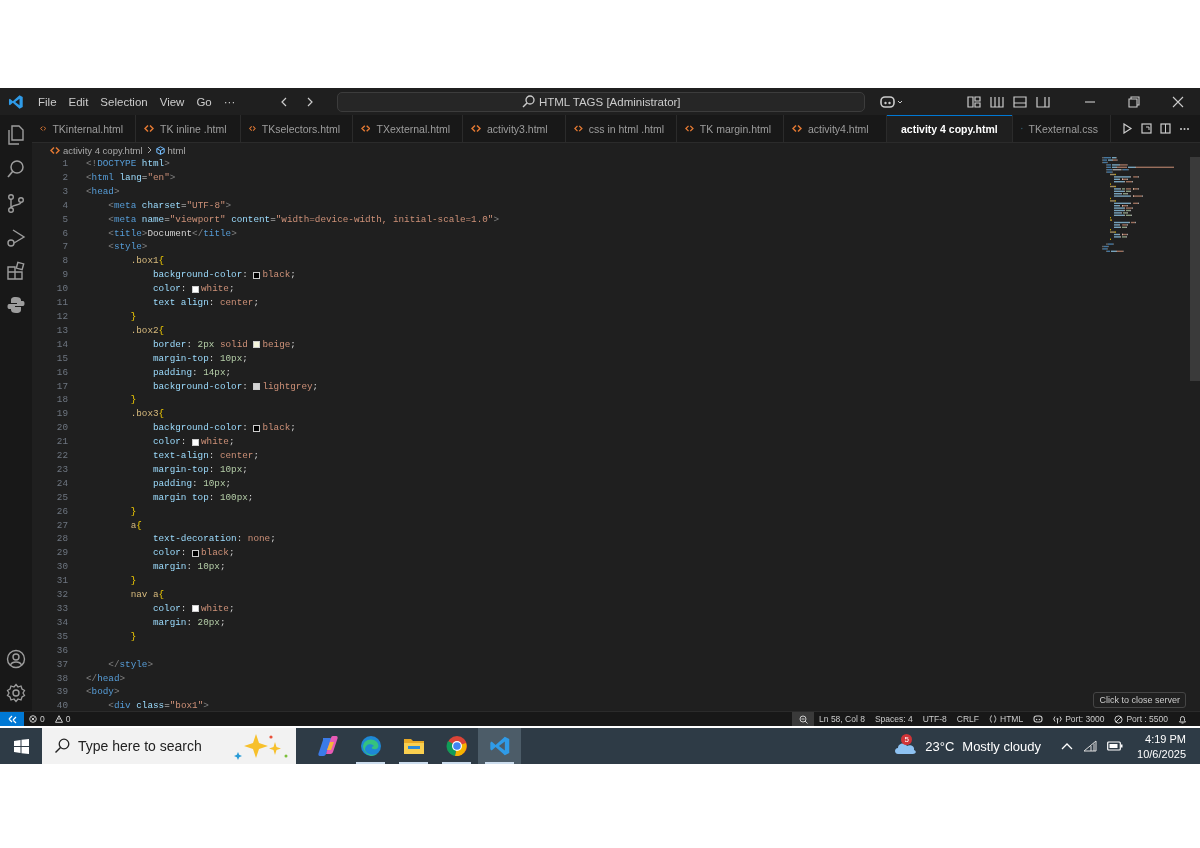 The height and width of the screenshot is (848, 1200). What do you see at coordinates (1079, 719) in the screenshot?
I see `port-button: Port: 3000` at bounding box center [1079, 719].